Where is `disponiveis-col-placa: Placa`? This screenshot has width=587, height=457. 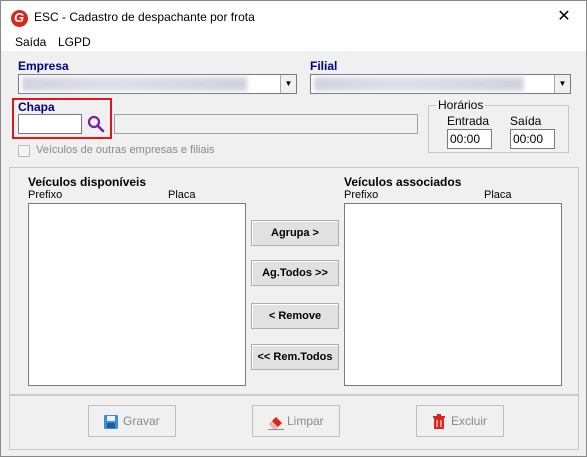 disponiveis-col-placa: Placa is located at coordinates (182, 195).